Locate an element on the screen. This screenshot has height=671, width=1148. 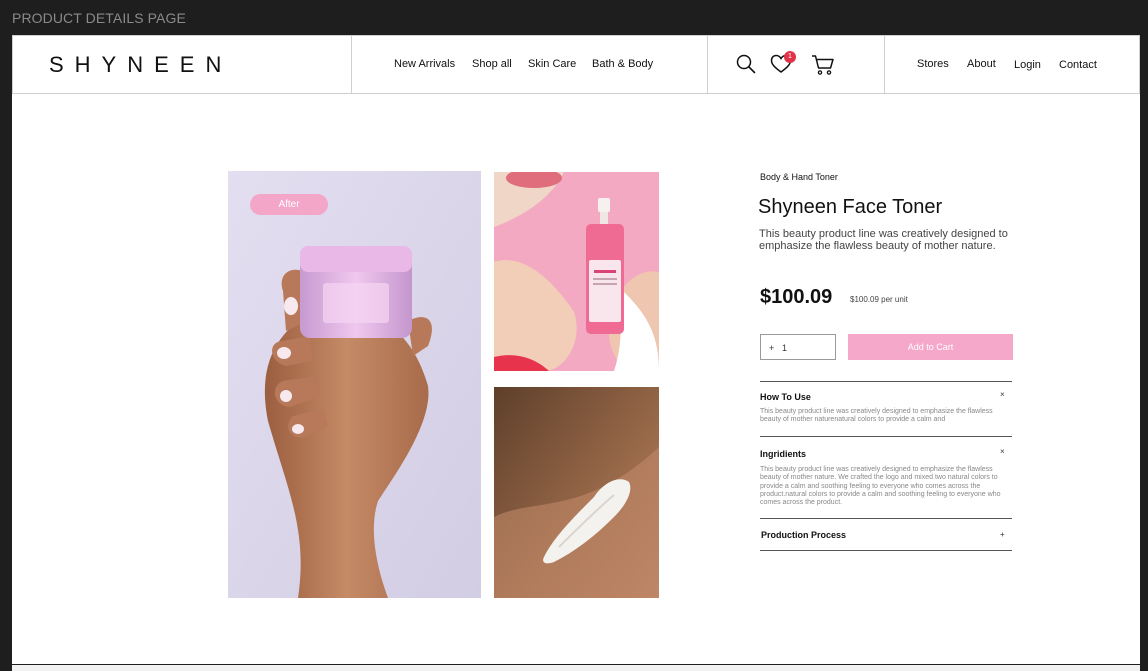
nav-about: About is located at coordinates (981, 64).